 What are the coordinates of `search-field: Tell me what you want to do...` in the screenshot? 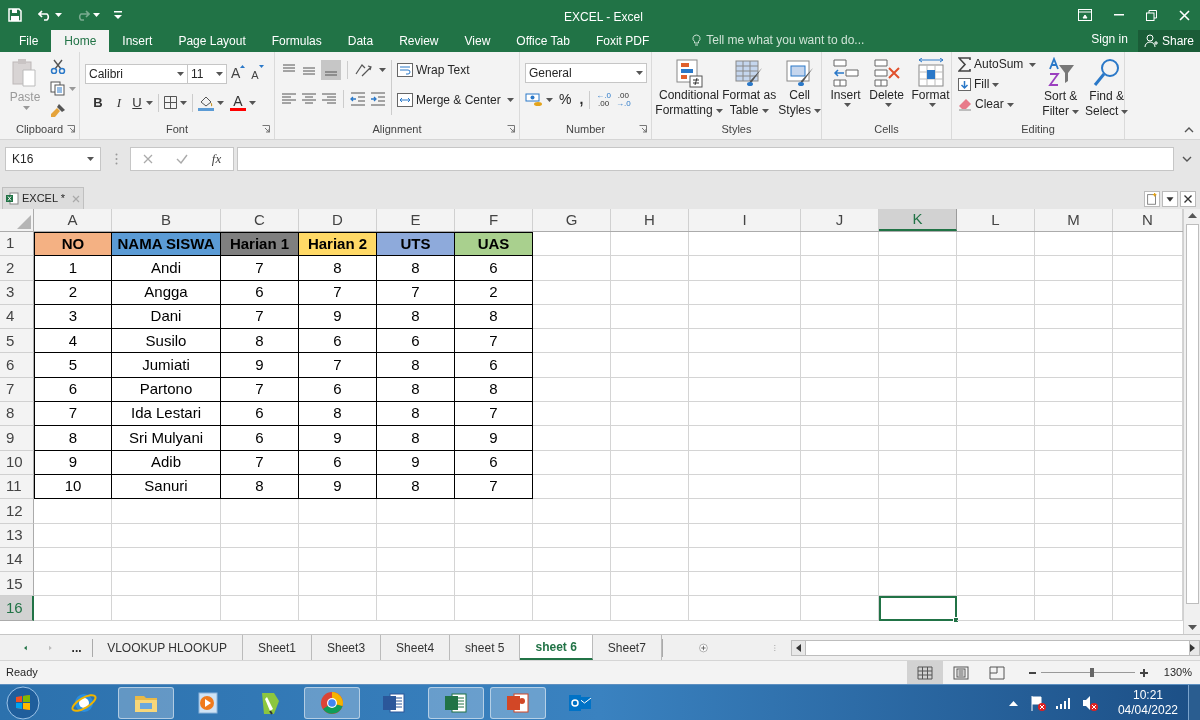 It's located at (806, 40).